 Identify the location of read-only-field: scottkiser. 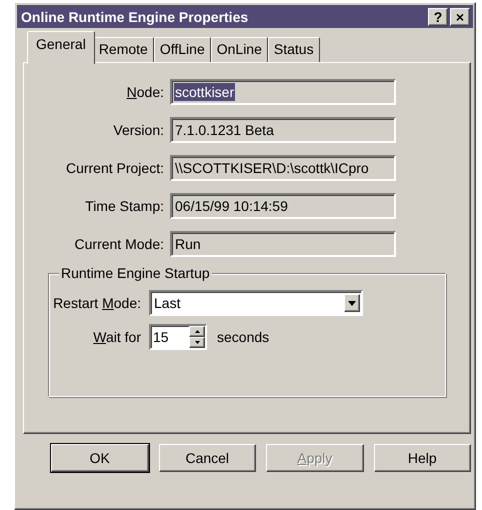
(283, 92).